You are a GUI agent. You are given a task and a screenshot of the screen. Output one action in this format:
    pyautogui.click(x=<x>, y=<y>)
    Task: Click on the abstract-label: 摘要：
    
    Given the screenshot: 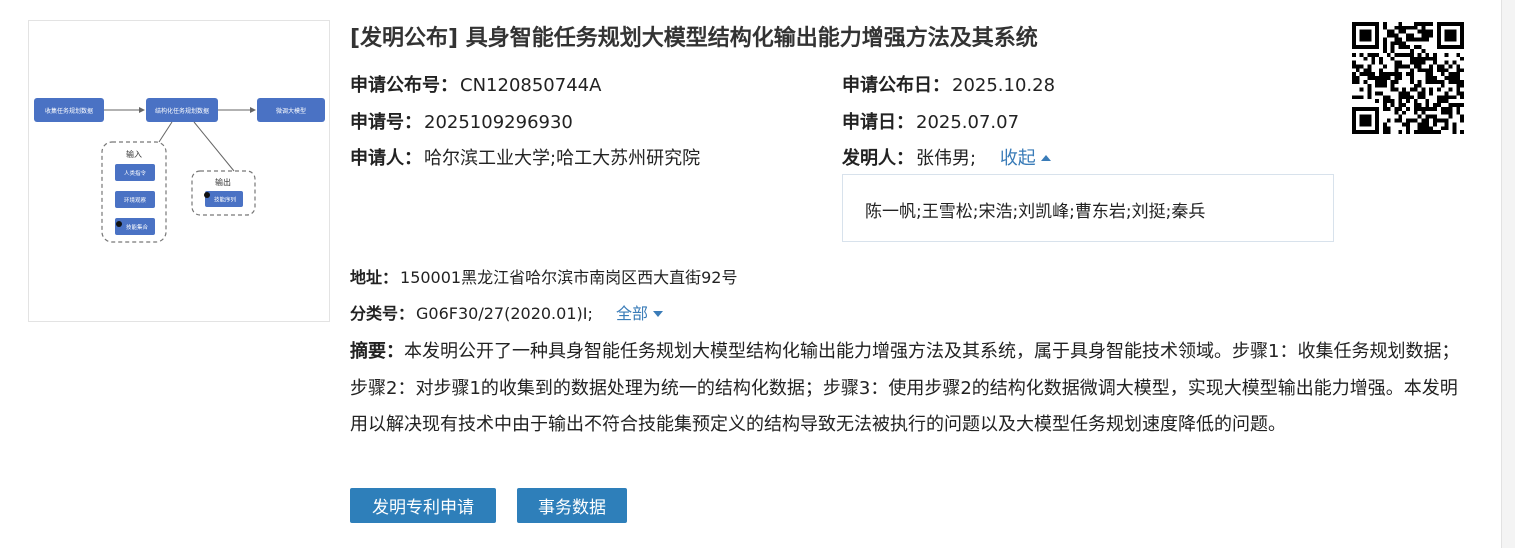 What is the action you would take?
    pyautogui.click(x=377, y=351)
    